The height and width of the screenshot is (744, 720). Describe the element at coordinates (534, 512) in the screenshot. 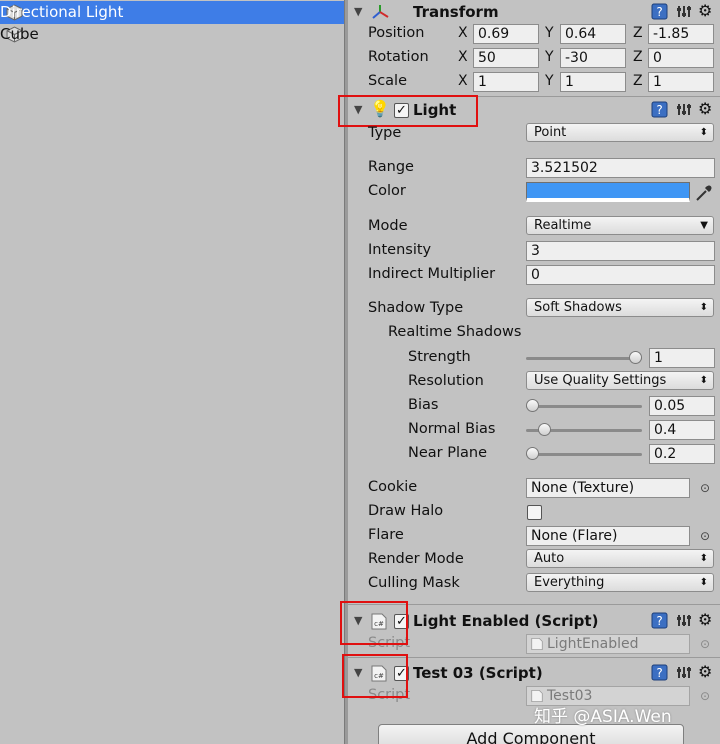

I see `draw-halo-checkbox` at that location.